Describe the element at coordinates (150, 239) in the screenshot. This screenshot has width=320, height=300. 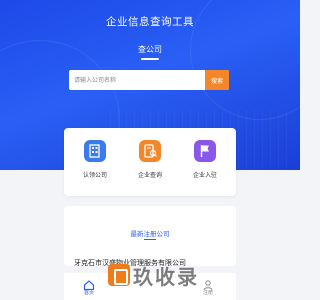
I see `section-underline` at that location.